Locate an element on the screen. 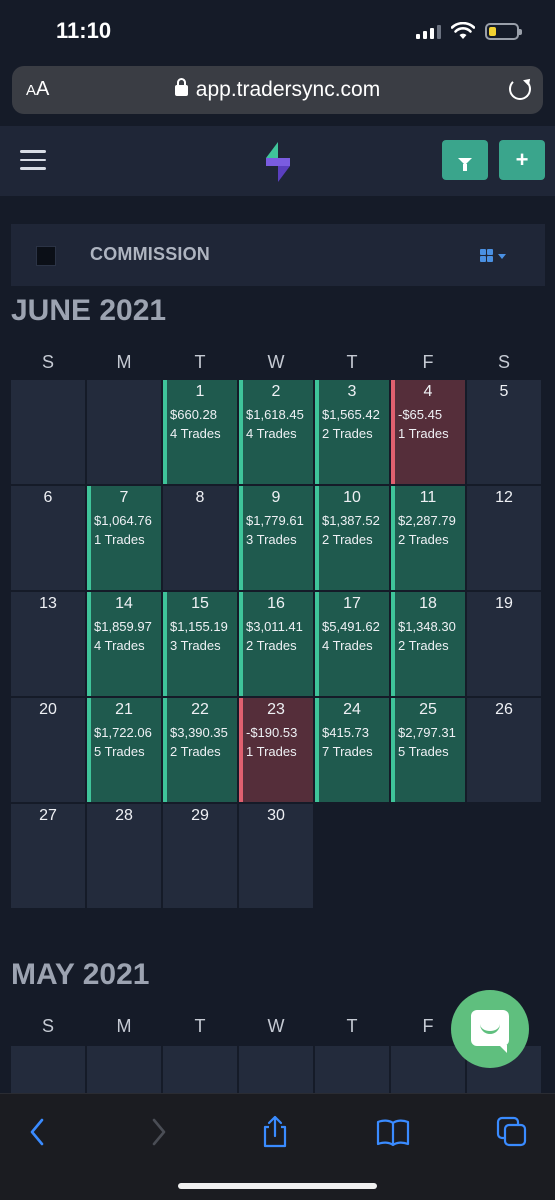 The image size is (555, 1200). chat-icon is located at coordinates (490, 1031).